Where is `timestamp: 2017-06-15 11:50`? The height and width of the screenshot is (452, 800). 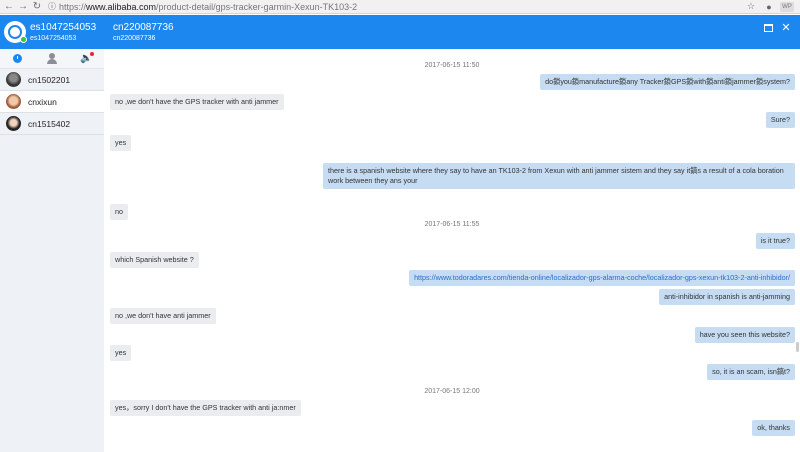 timestamp: 2017-06-15 11:50 is located at coordinates (452, 65).